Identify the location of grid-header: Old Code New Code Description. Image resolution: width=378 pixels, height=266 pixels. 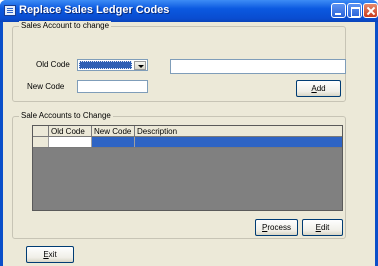
(187, 131).